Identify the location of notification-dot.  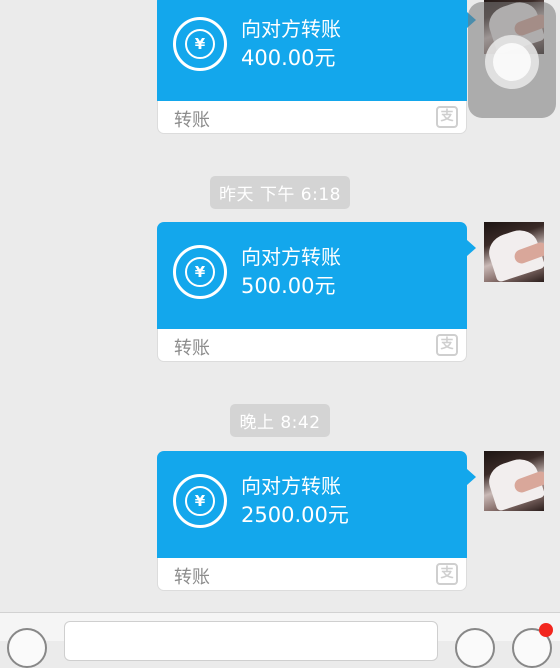
(546, 630).